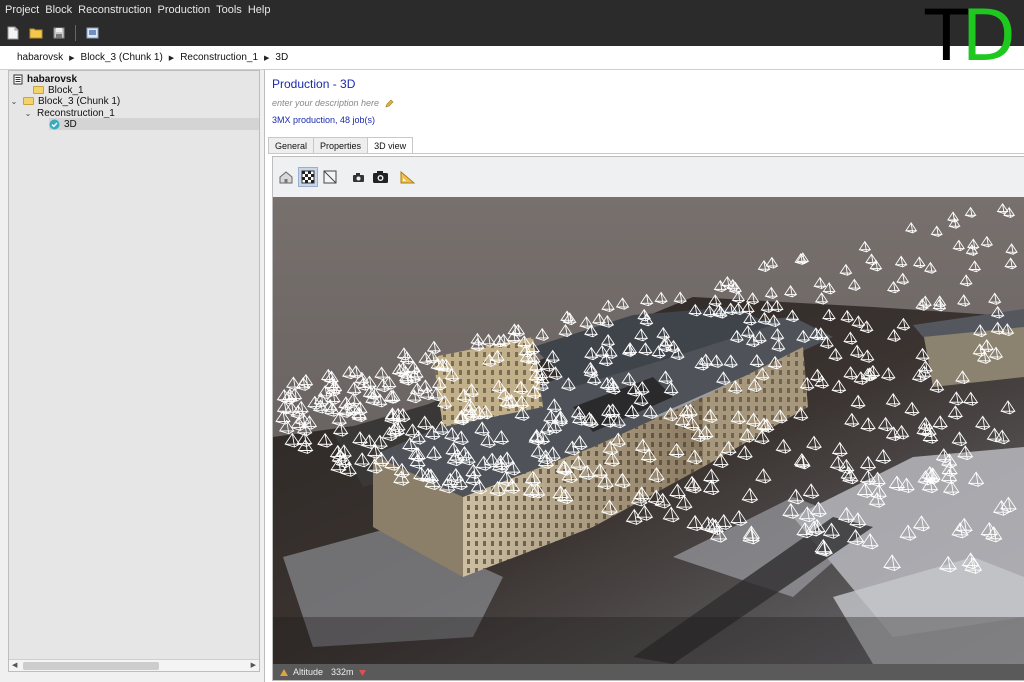  I want to click on toolbar-separator, so click(75, 33).